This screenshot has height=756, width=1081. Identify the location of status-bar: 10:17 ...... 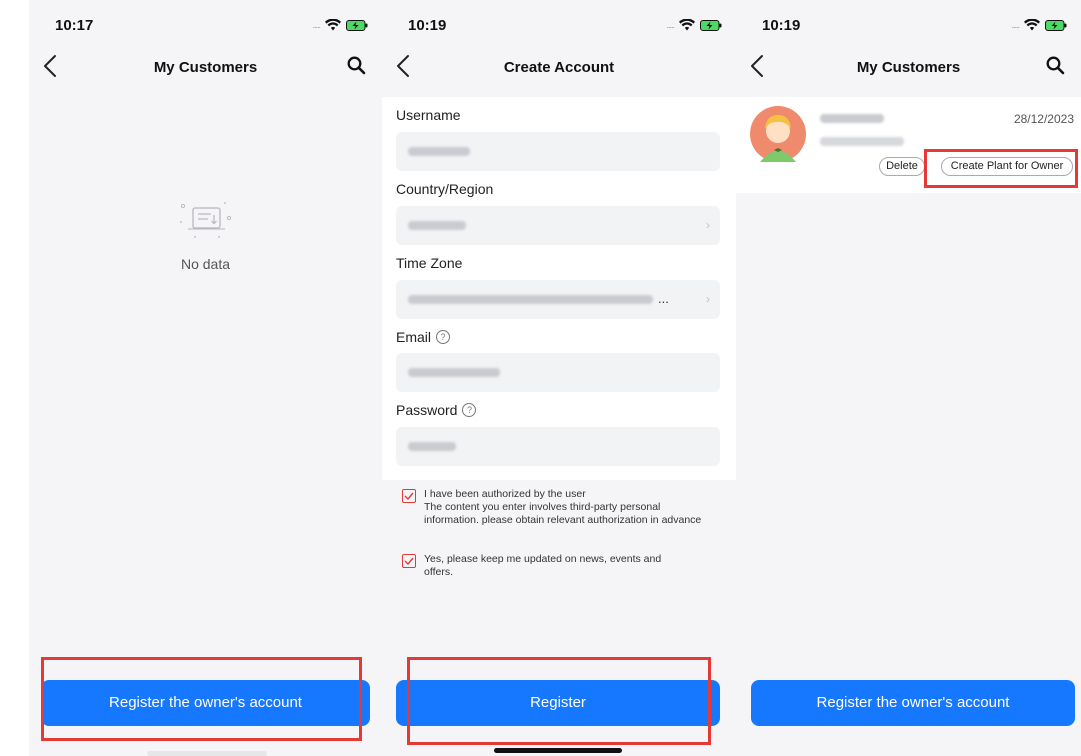
(205, 22).